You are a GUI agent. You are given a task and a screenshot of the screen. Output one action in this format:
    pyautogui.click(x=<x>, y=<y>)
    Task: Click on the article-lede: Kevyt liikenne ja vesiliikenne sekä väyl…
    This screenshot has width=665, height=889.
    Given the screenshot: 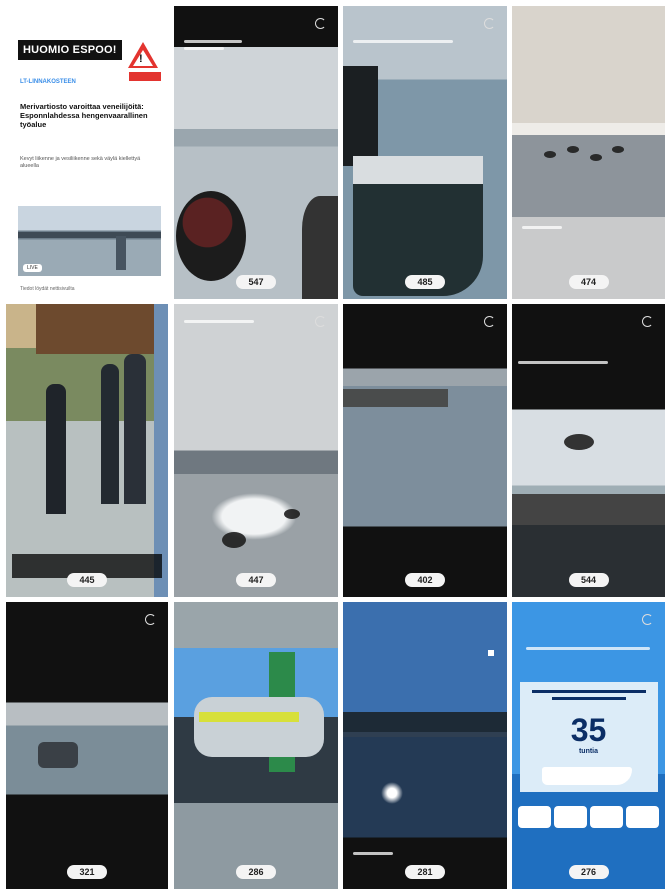 What is the action you would take?
    pyautogui.click(x=80, y=162)
    